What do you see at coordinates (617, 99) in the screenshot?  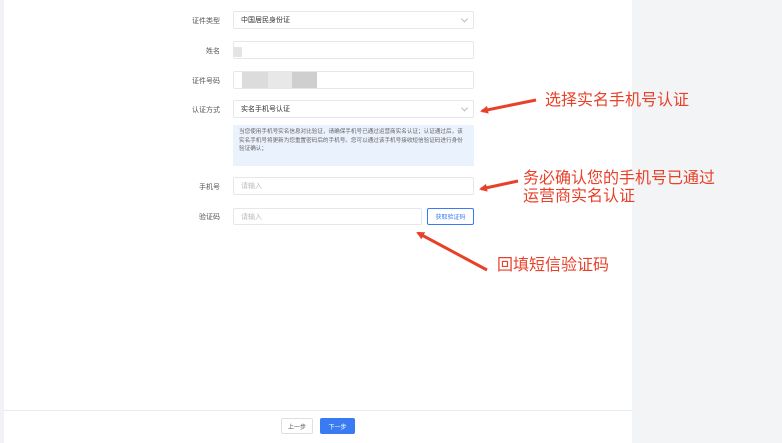 I see `annotation-select-phone: 选择实名手机号认证` at bounding box center [617, 99].